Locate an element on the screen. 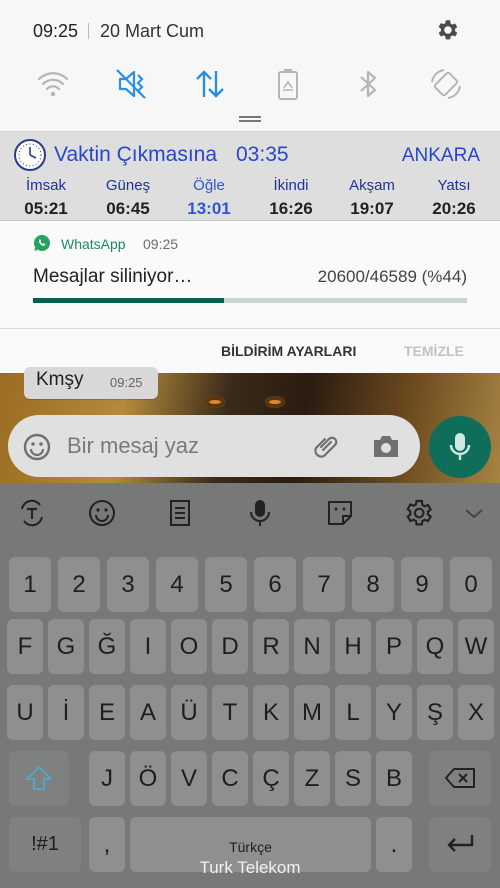 This screenshot has width=500, height=888. key-v: V is located at coordinates (189, 778).